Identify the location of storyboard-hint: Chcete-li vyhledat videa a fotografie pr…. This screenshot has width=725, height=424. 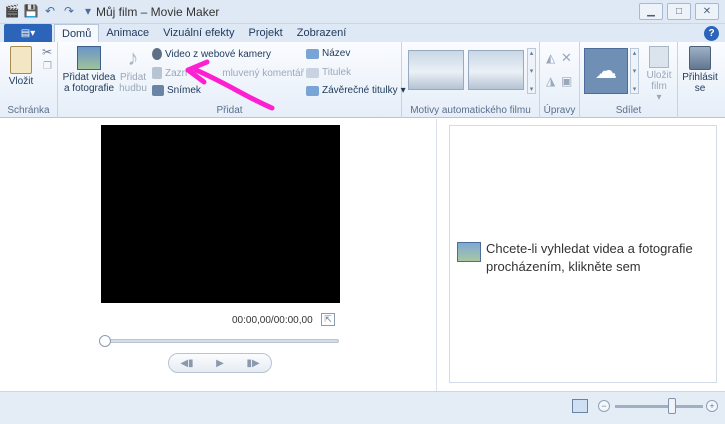
(585, 258).